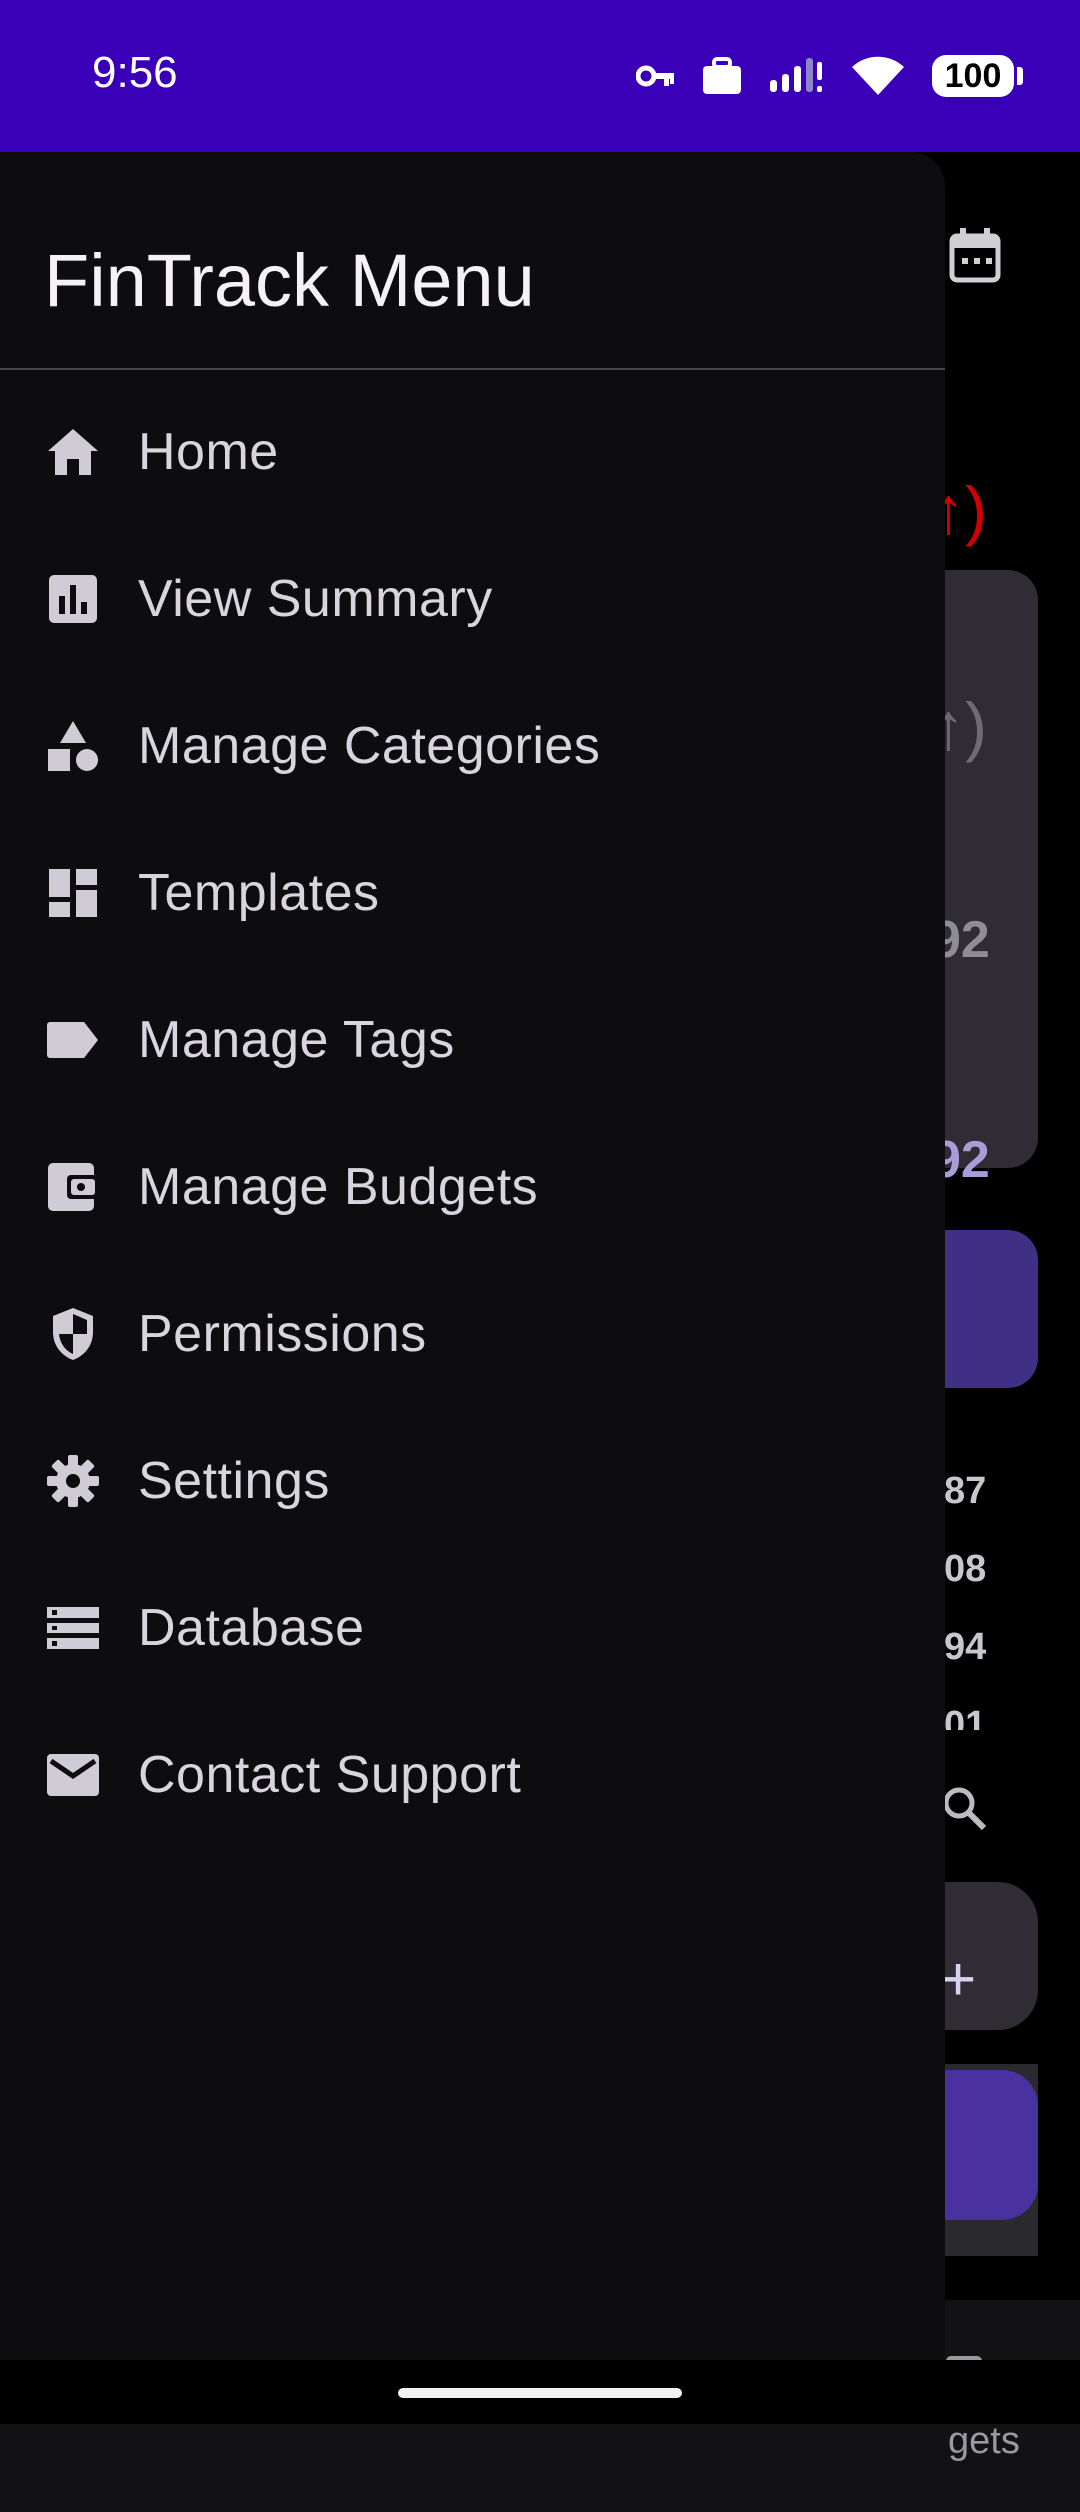 This screenshot has height=2512, width=1080. I want to click on dashboard-icon, so click(73, 893).